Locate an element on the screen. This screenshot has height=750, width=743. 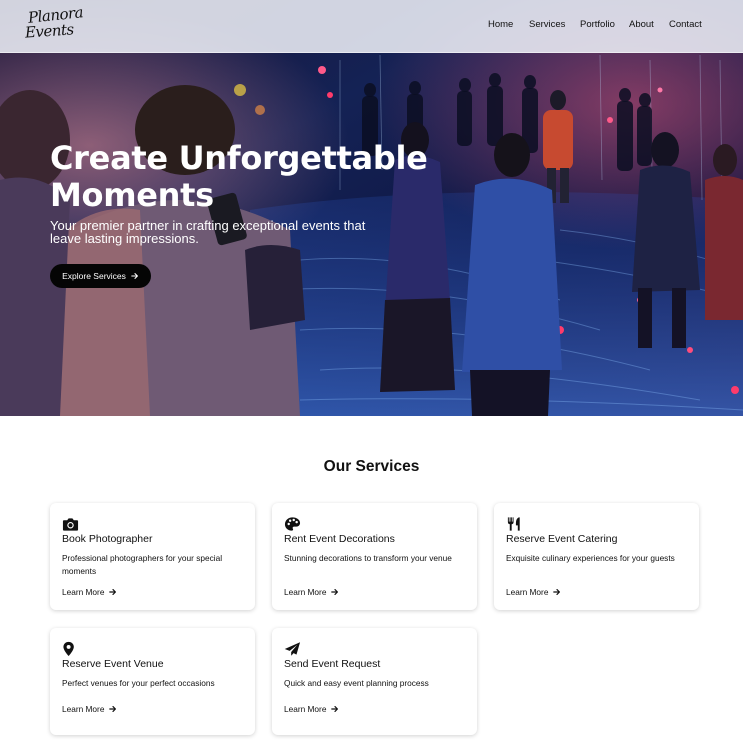
nav-contact: Contact is located at coordinates (685, 24).